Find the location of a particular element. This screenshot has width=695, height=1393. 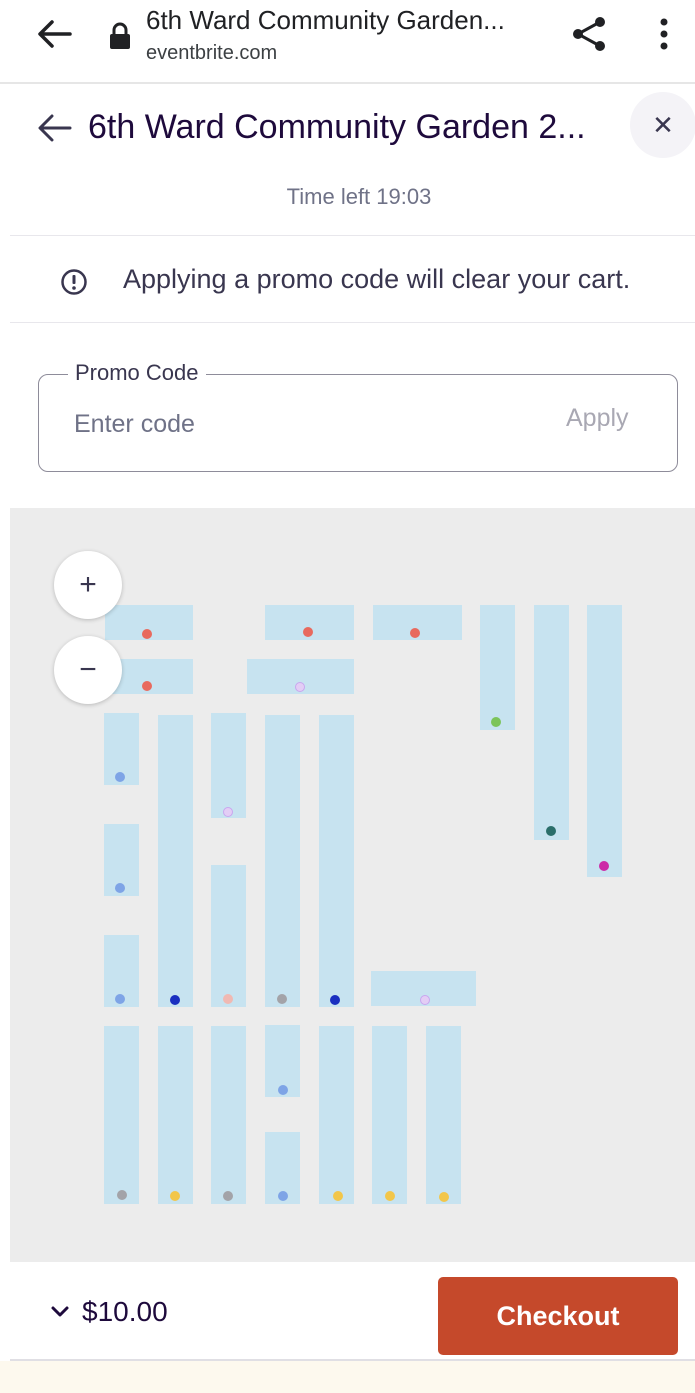

checkout-button: Checkout is located at coordinates (558, 1316).